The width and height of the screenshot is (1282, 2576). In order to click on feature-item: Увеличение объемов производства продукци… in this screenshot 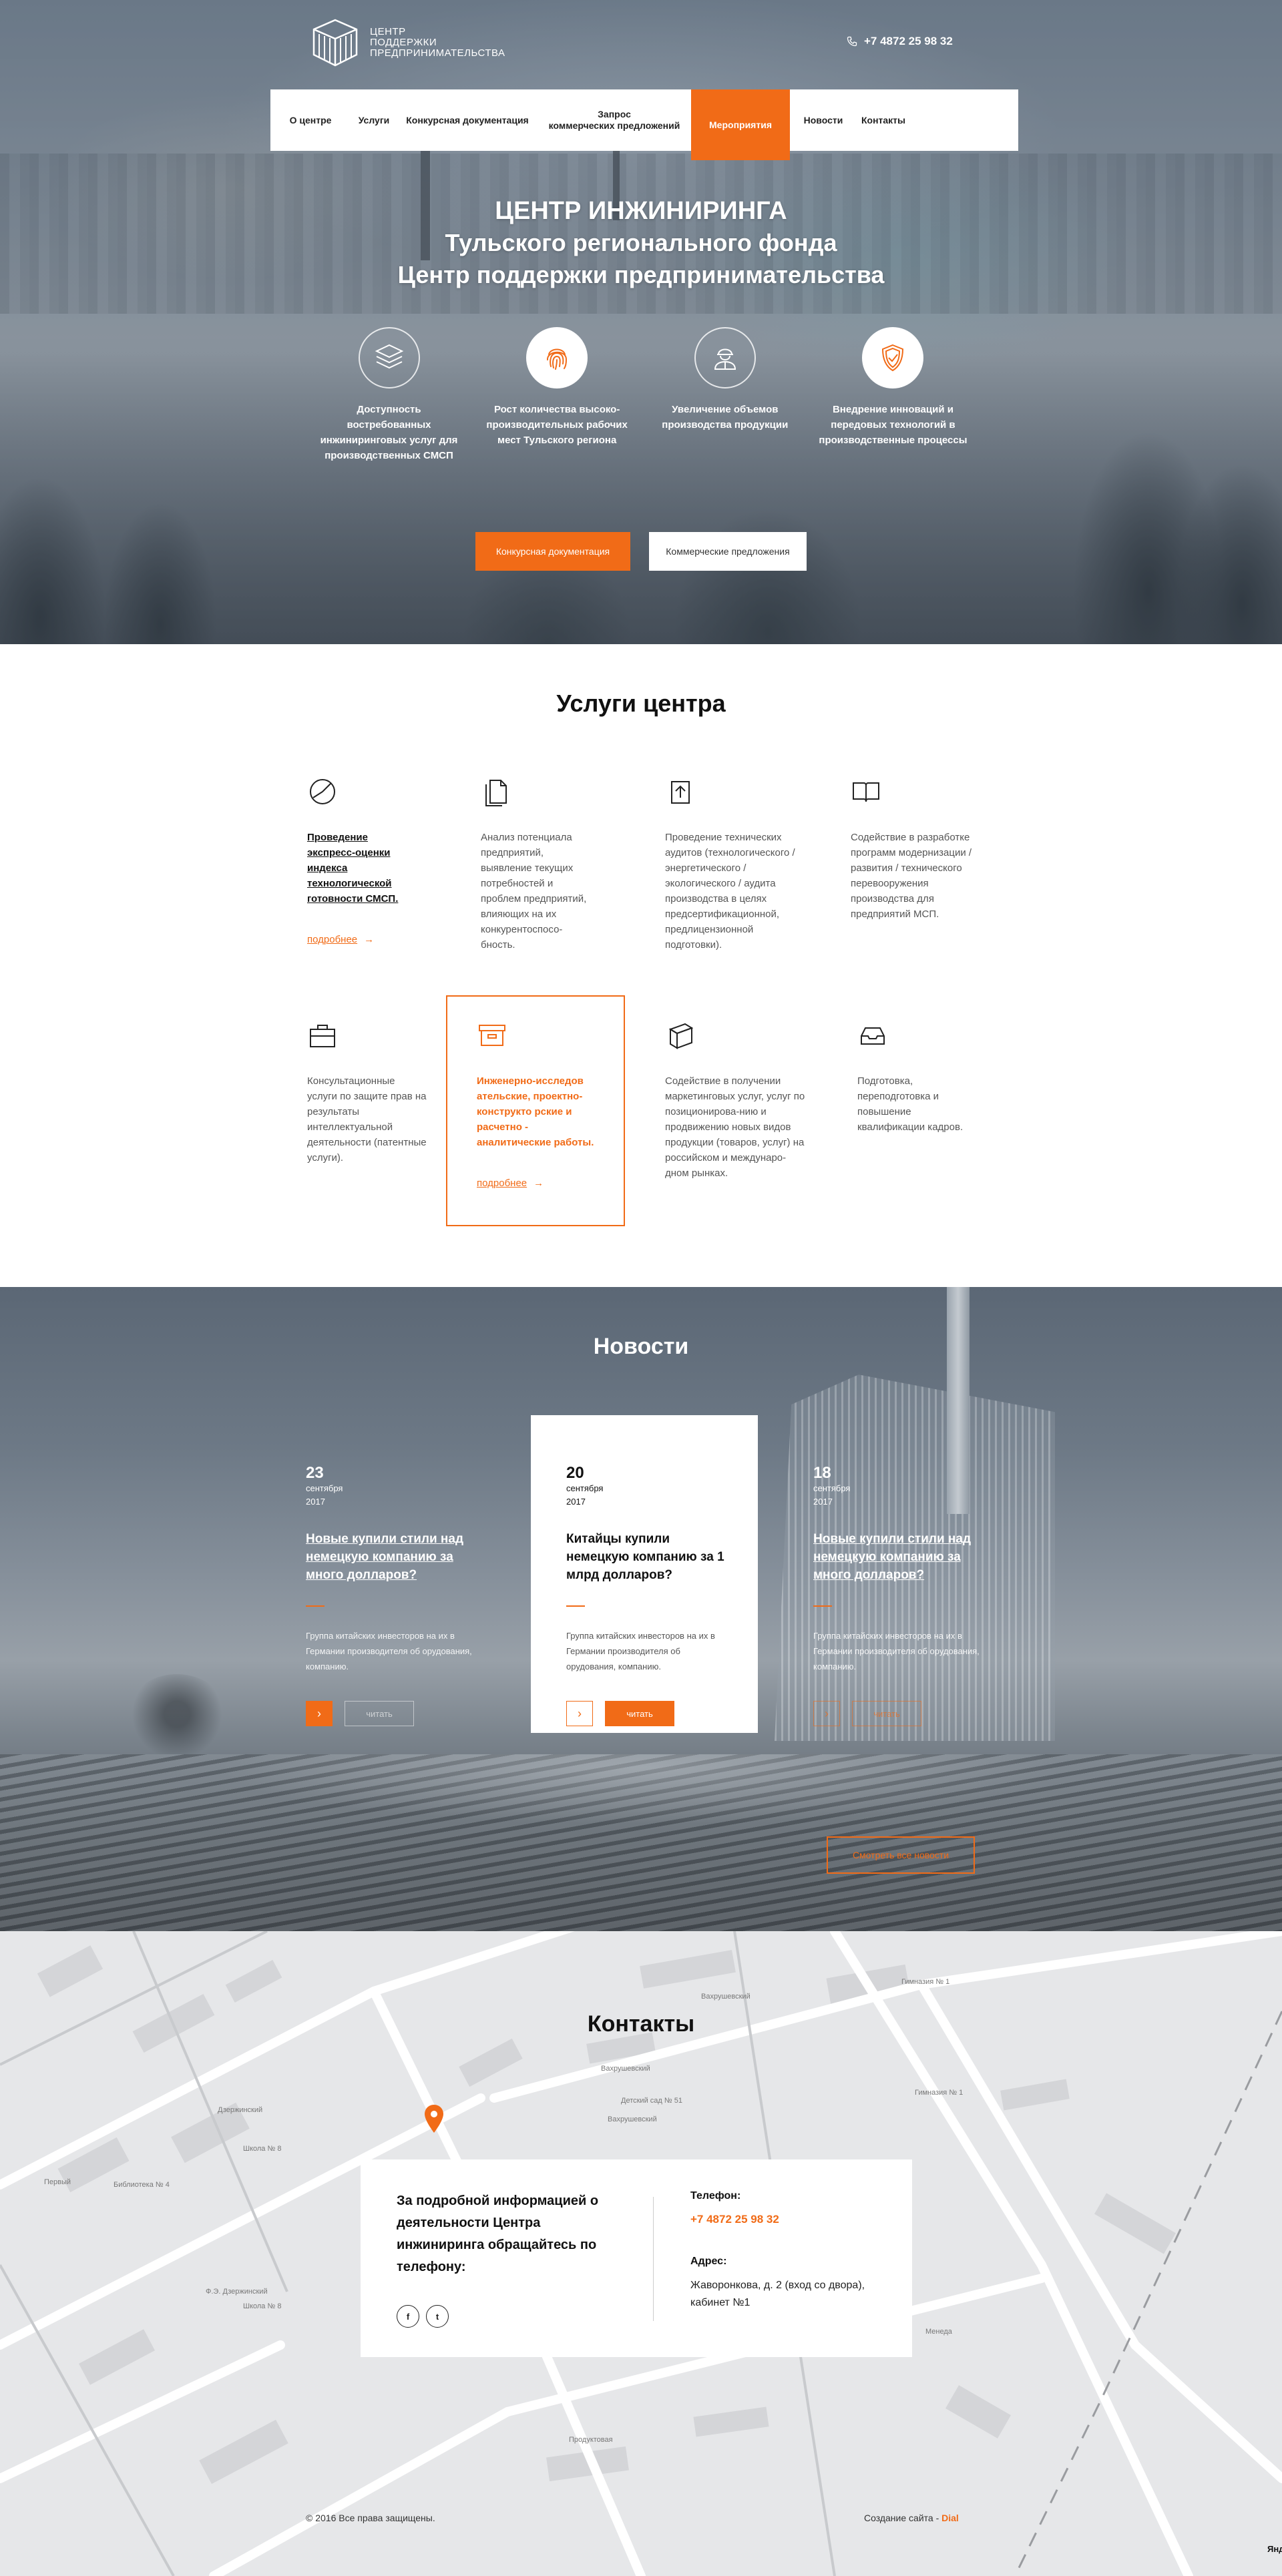, I will do `click(725, 395)`.